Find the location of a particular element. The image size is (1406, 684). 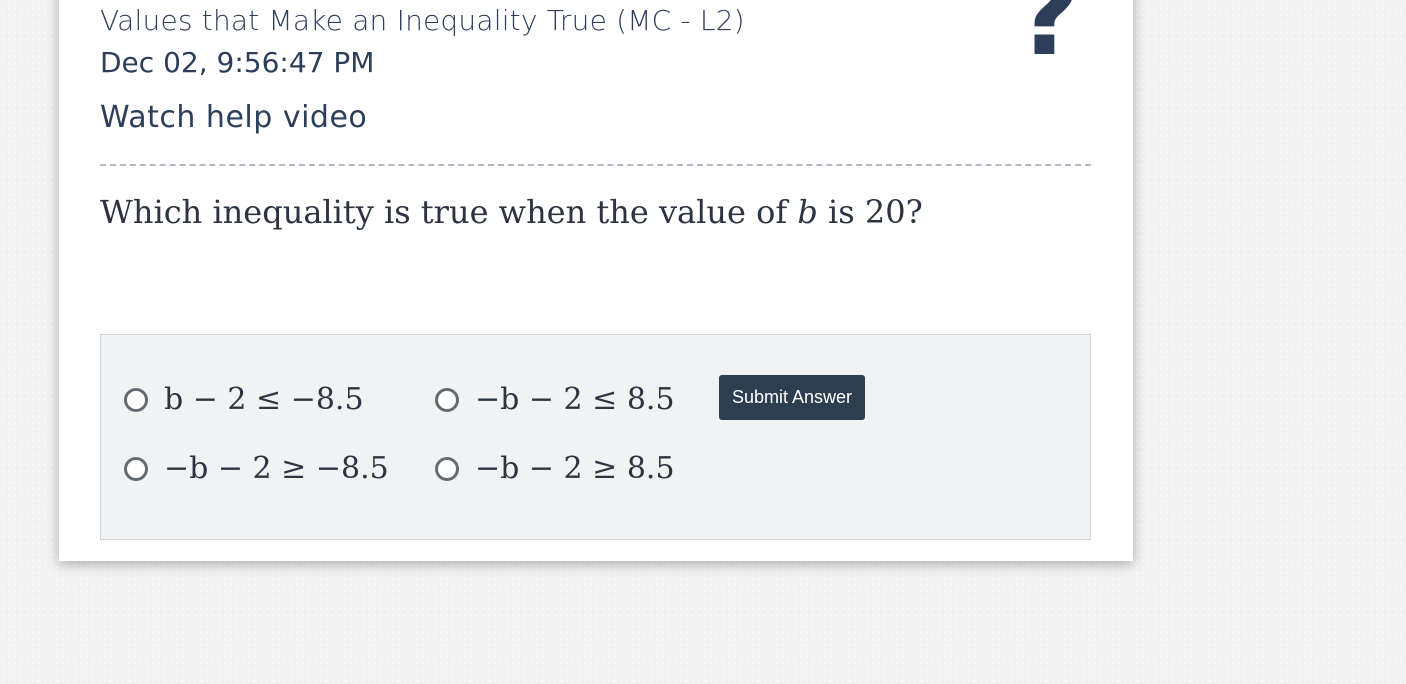

choice-2: −b − 2 ≤ 8.5 is located at coordinates (555, 399).